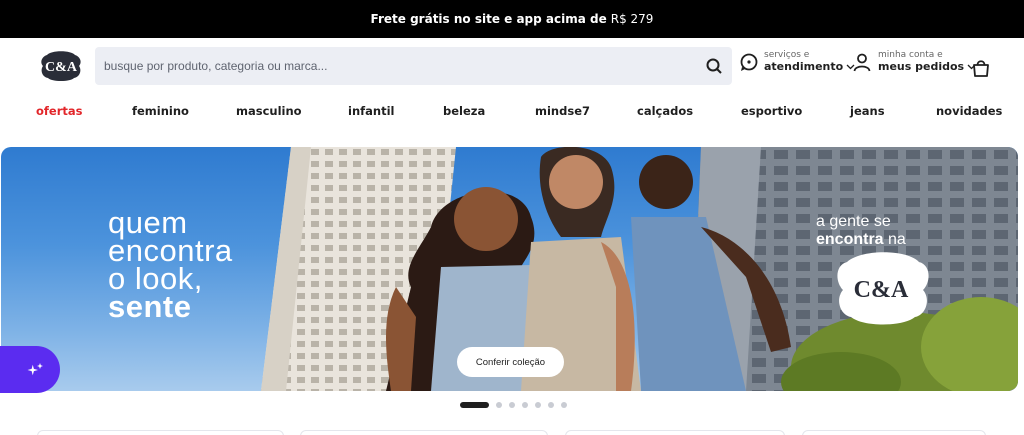  I want to click on nav-item-beleza: beleza, so click(464, 111).